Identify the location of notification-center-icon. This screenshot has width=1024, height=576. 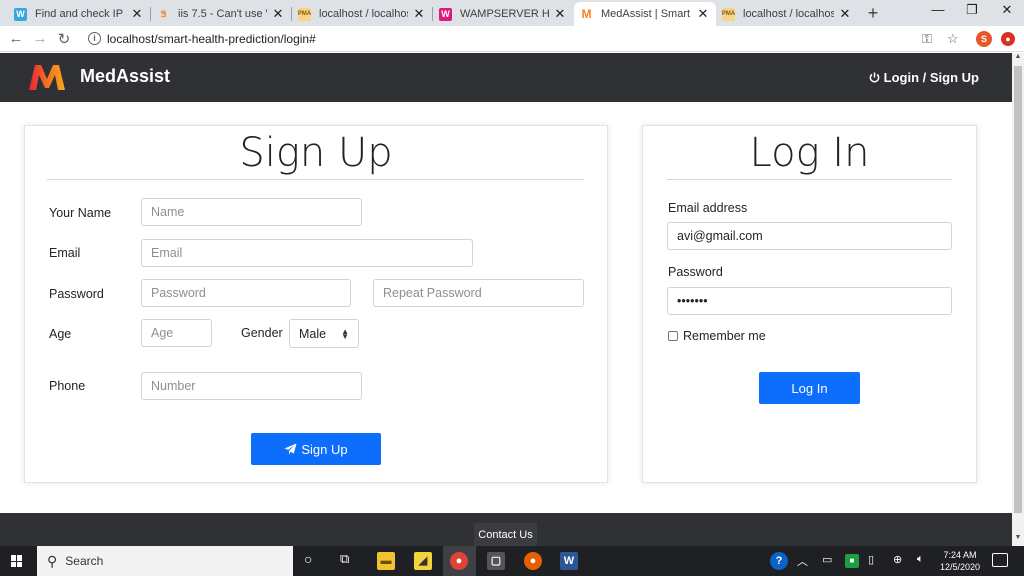
(1000, 560).